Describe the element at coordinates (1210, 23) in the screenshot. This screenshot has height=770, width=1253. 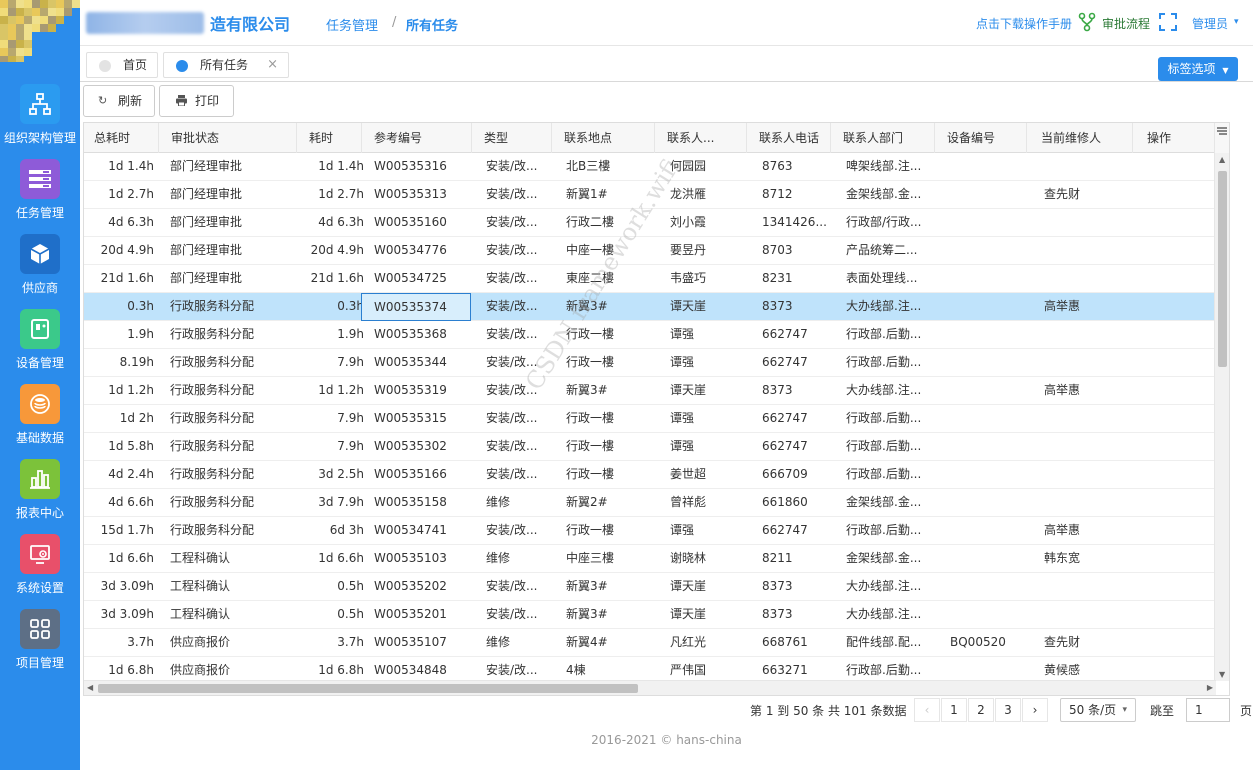
I see `user-menu: 管理员` at that location.